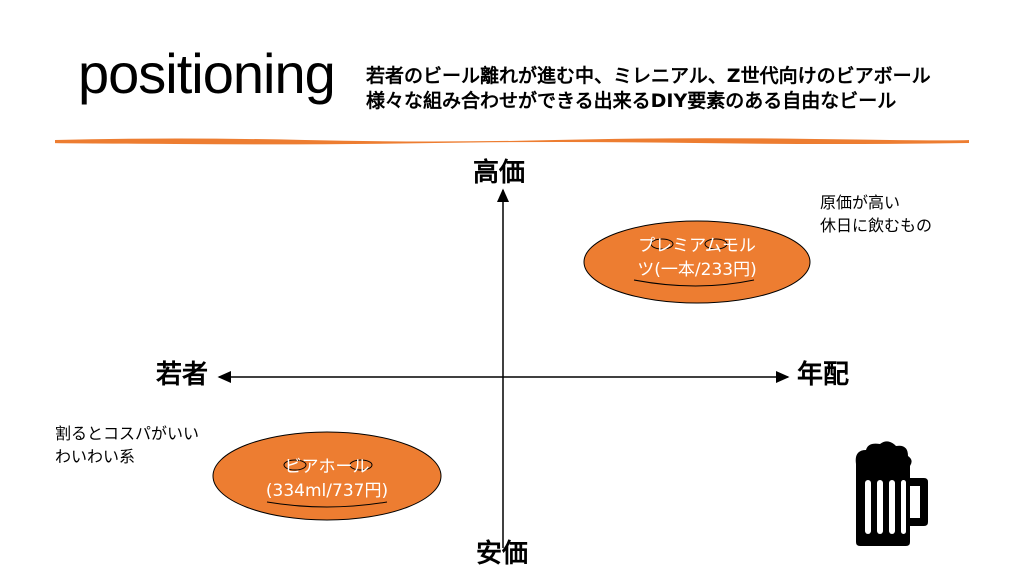 This screenshot has height=576, width=1024. What do you see at coordinates (327, 467) in the screenshot?
I see `beer-ball-name: ビアホール` at bounding box center [327, 467].